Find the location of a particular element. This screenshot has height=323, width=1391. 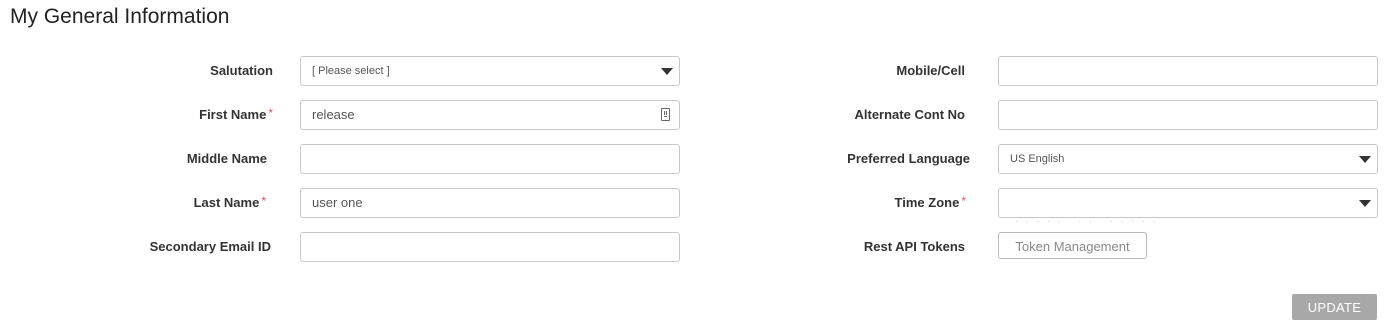

last-name-input: user one is located at coordinates (490, 203).